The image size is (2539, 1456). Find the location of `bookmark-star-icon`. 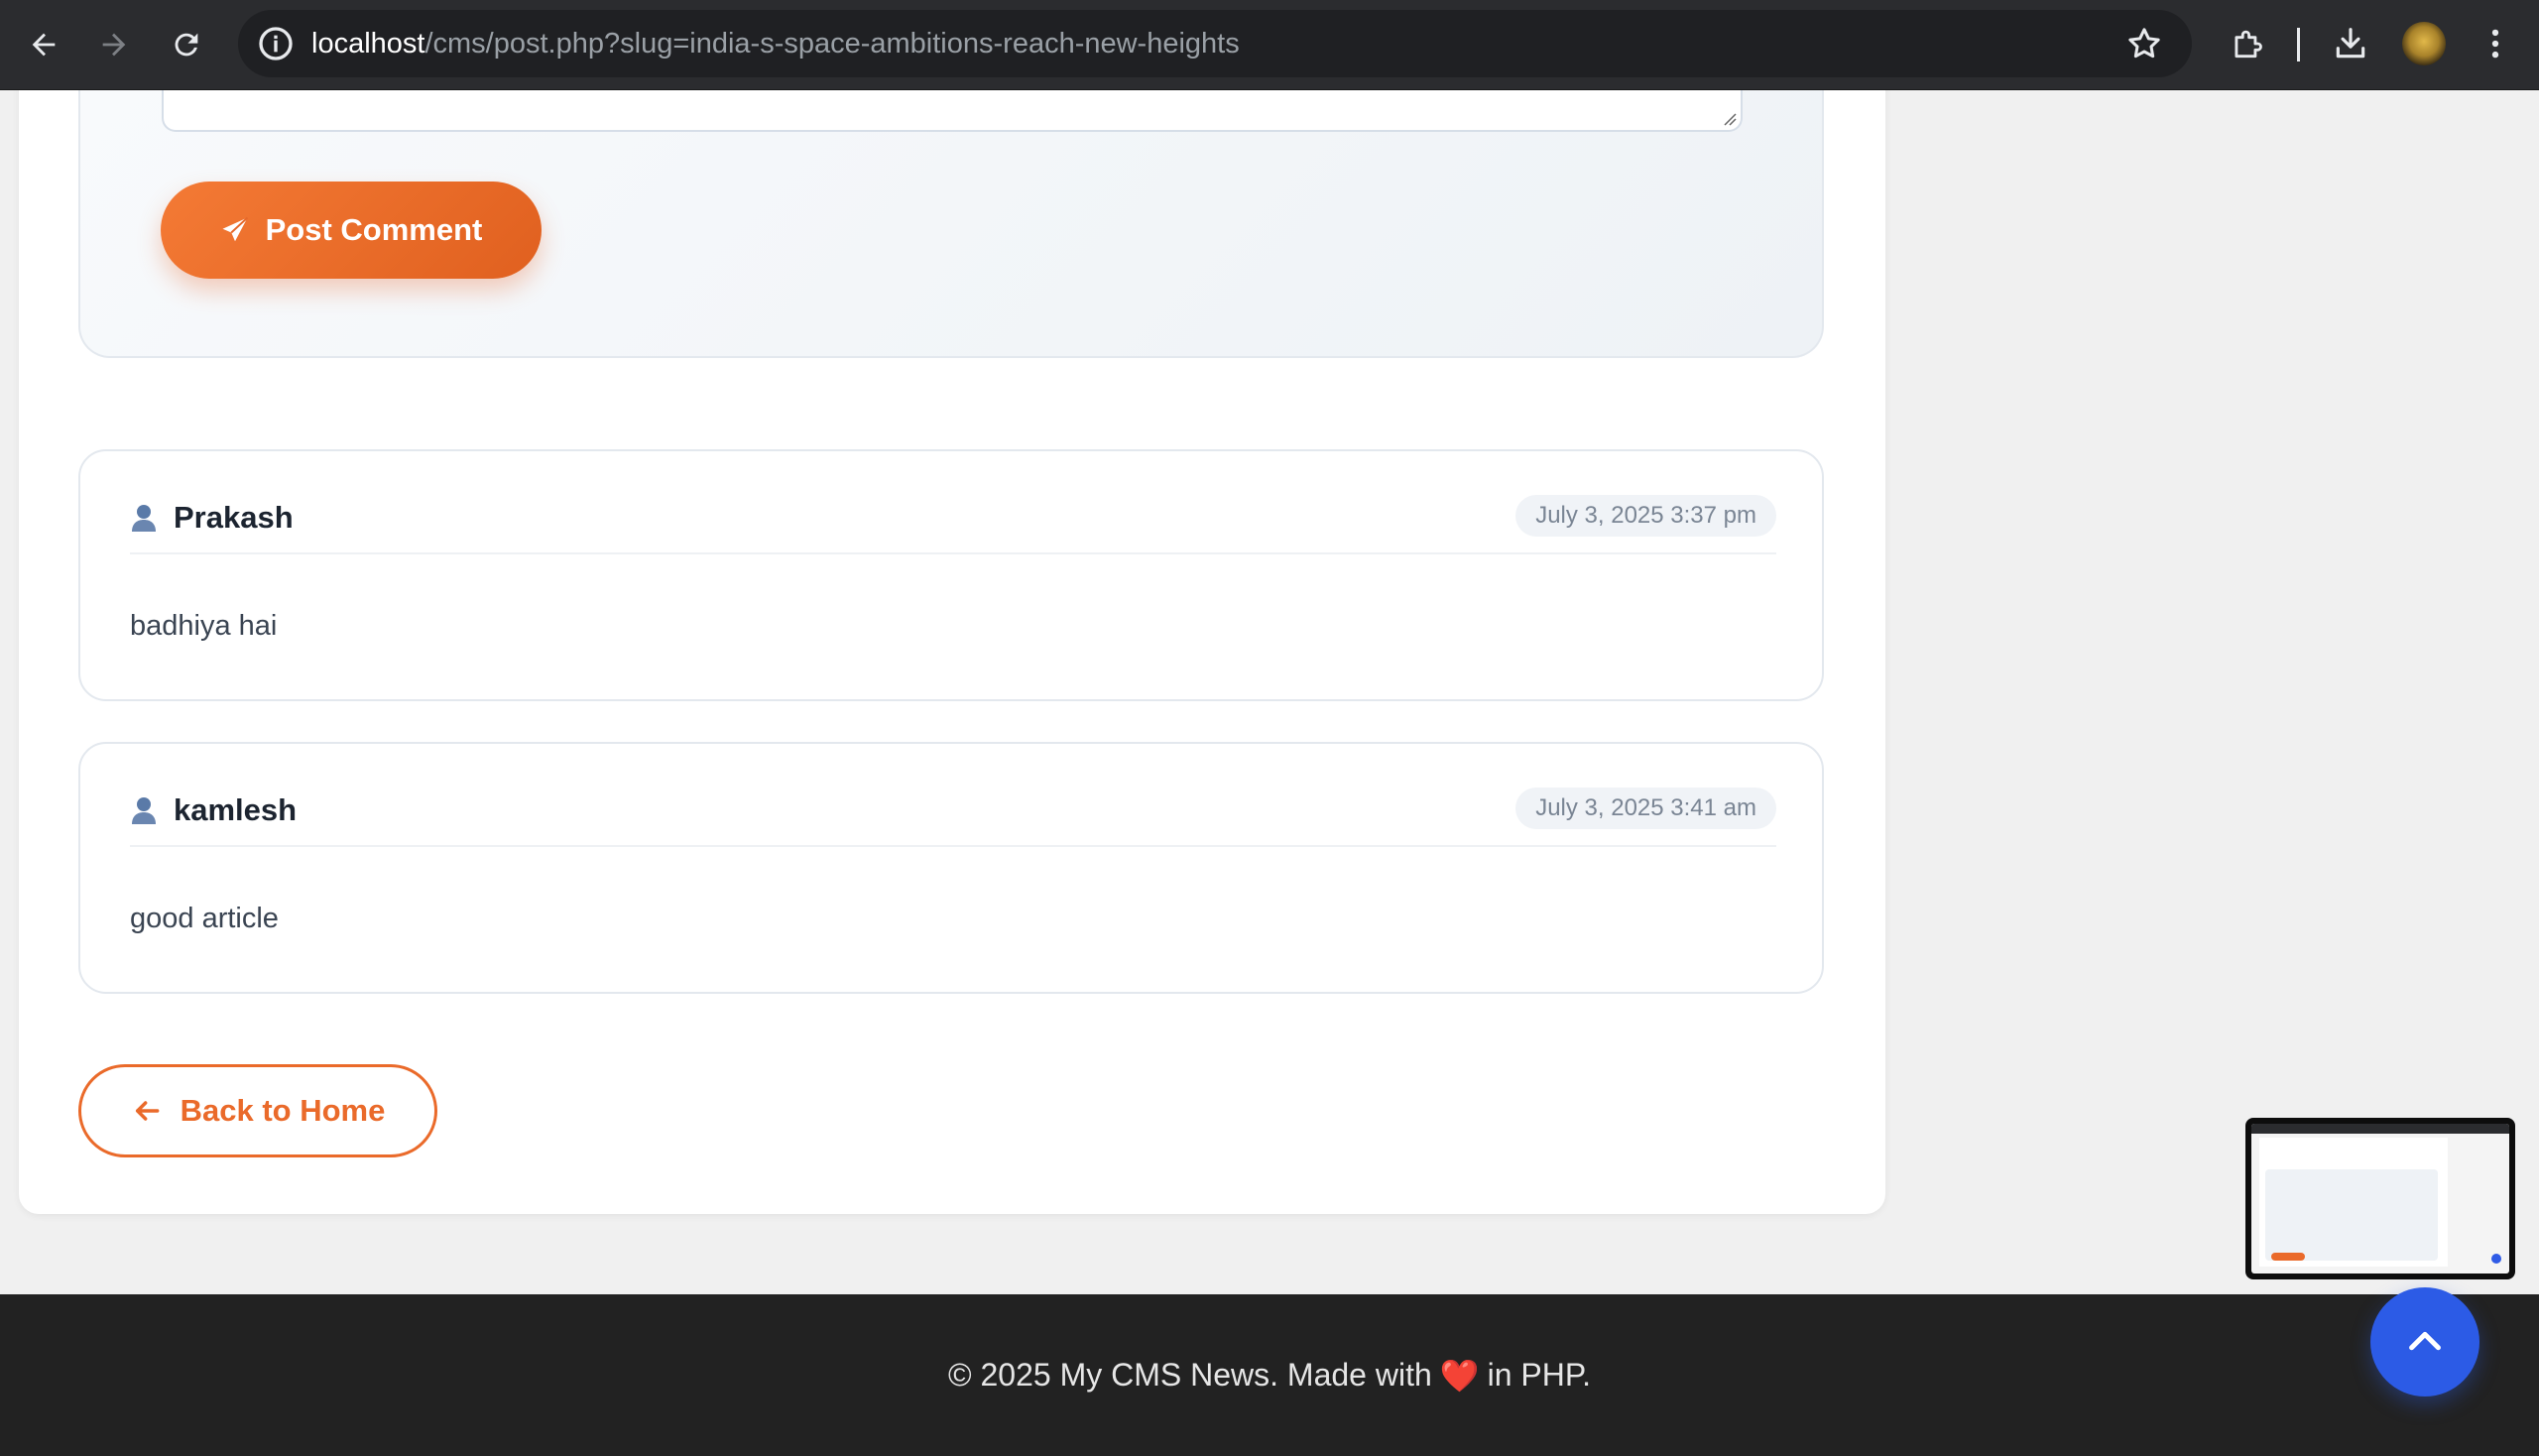

bookmark-star-icon is located at coordinates (2144, 43).